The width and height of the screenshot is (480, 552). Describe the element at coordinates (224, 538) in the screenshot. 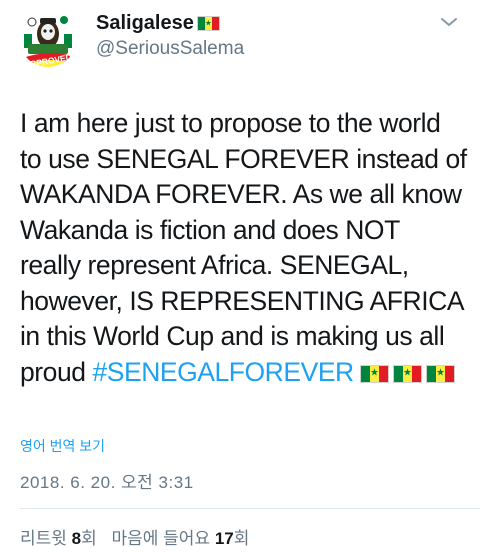

I see `likes-count: 17` at that location.